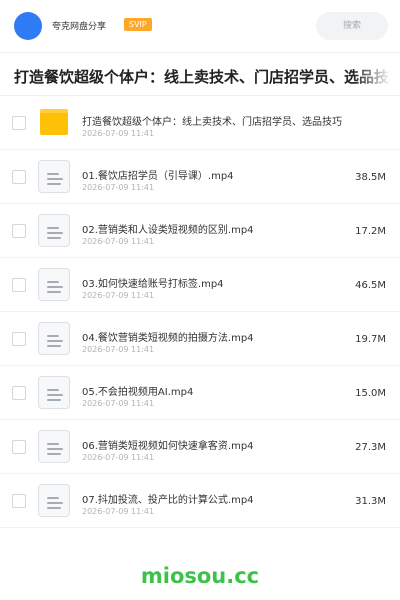  Describe the element at coordinates (200, 26) in the screenshot. I see `top-bar: 夸克网盘分享 SVIP 搜索` at that location.